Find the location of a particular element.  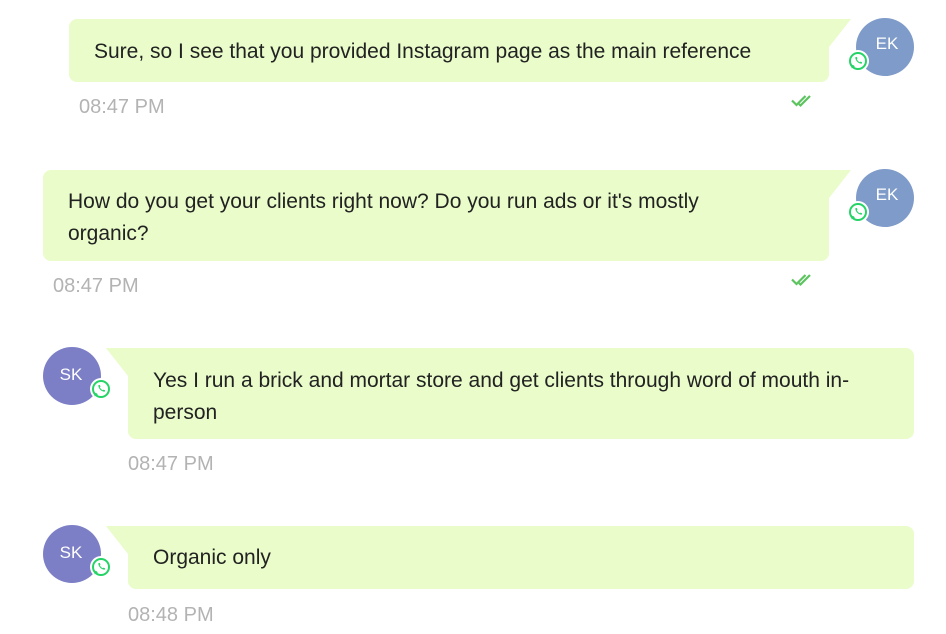

message-bubble: Organic only is located at coordinates (510, 557).